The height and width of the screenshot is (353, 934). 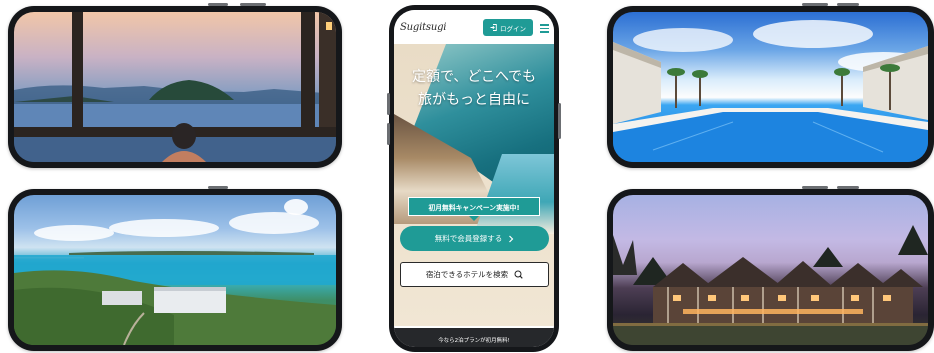 I want to click on hero-title-line1: 定額で、どこへでも, so click(x=474, y=77).